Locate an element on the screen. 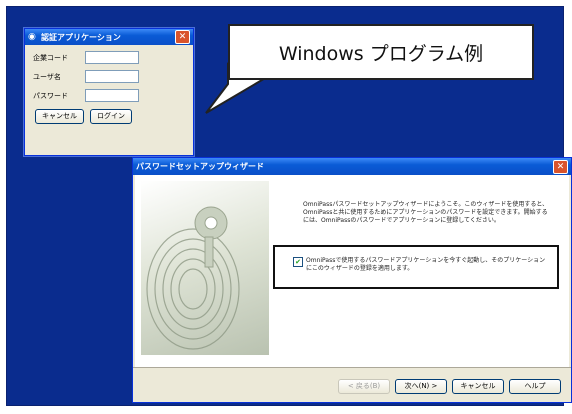  callout-bubble: Windows プログラム例 is located at coordinates (381, 52).